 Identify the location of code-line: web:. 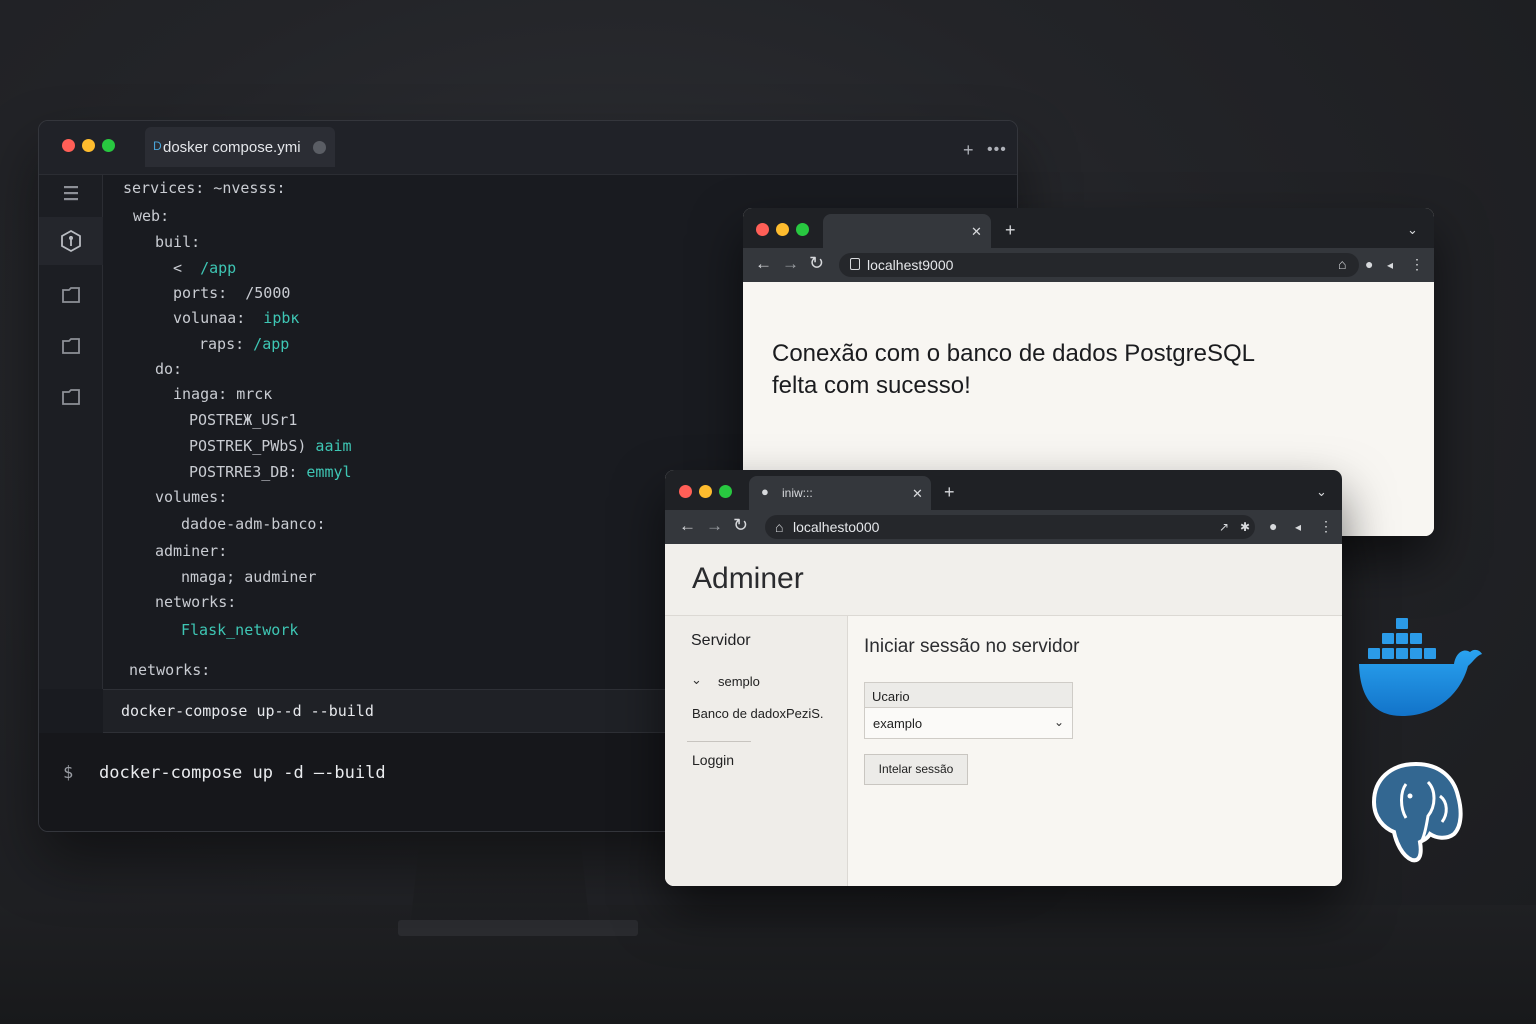
(151, 216).